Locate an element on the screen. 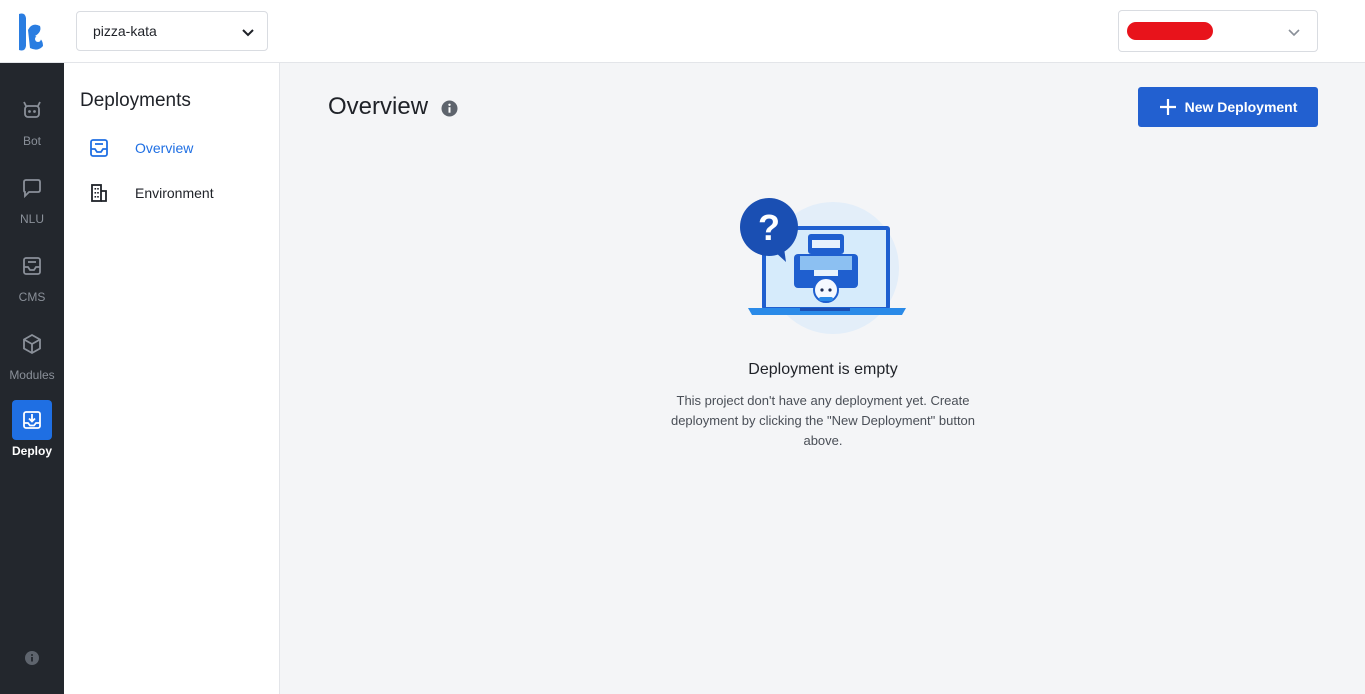 This screenshot has height=694, width=1365. sidebar-title: Deployments is located at coordinates (135, 100).